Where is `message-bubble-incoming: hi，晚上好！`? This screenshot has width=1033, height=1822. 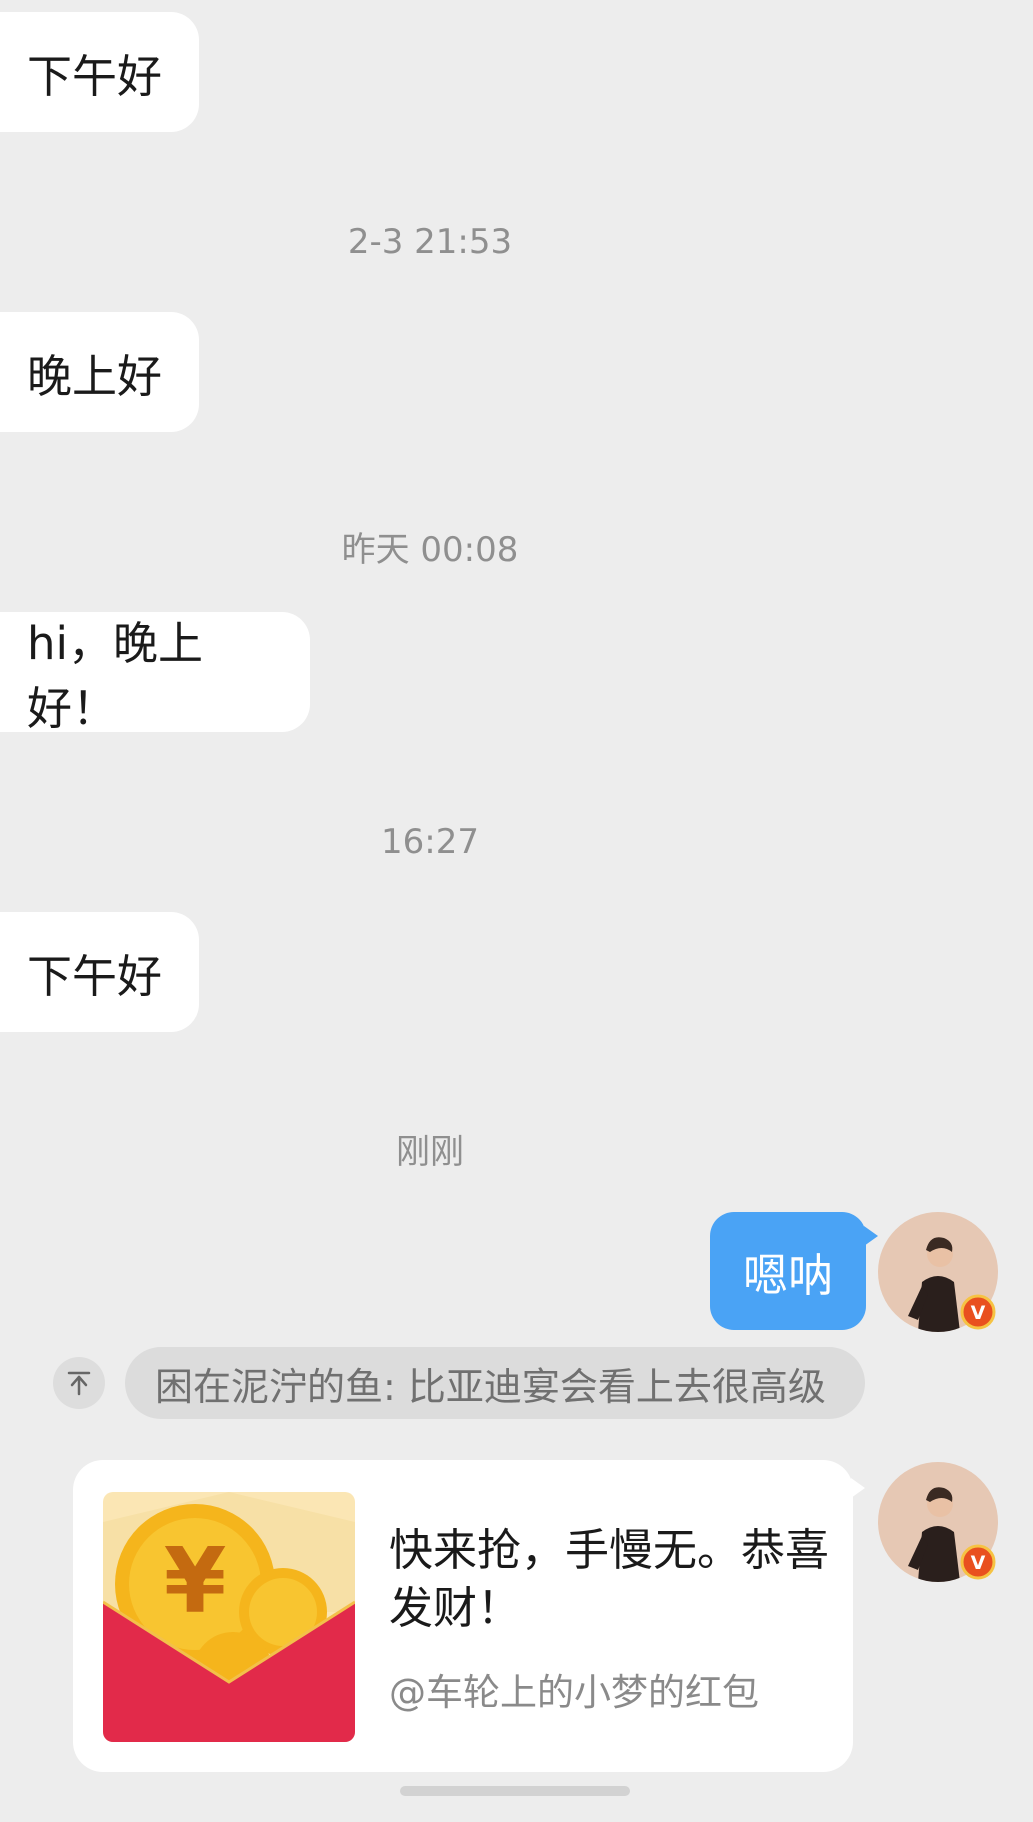 message-bubble-incoming: hi，晚上好！ is located at coordinates (155, 673).